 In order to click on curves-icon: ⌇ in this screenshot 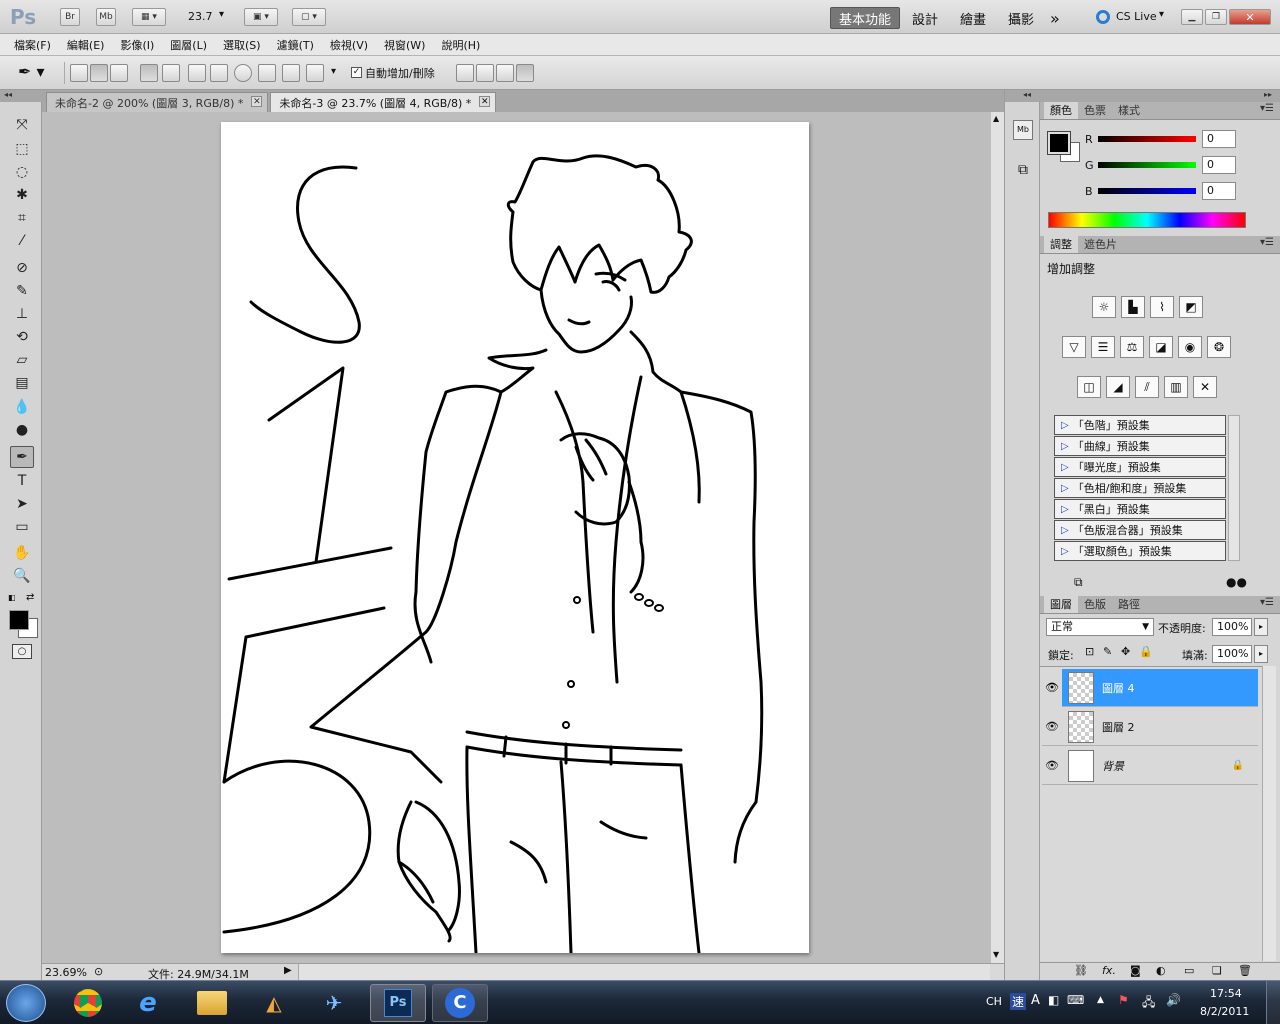, I will do `click(1162, 307)`.